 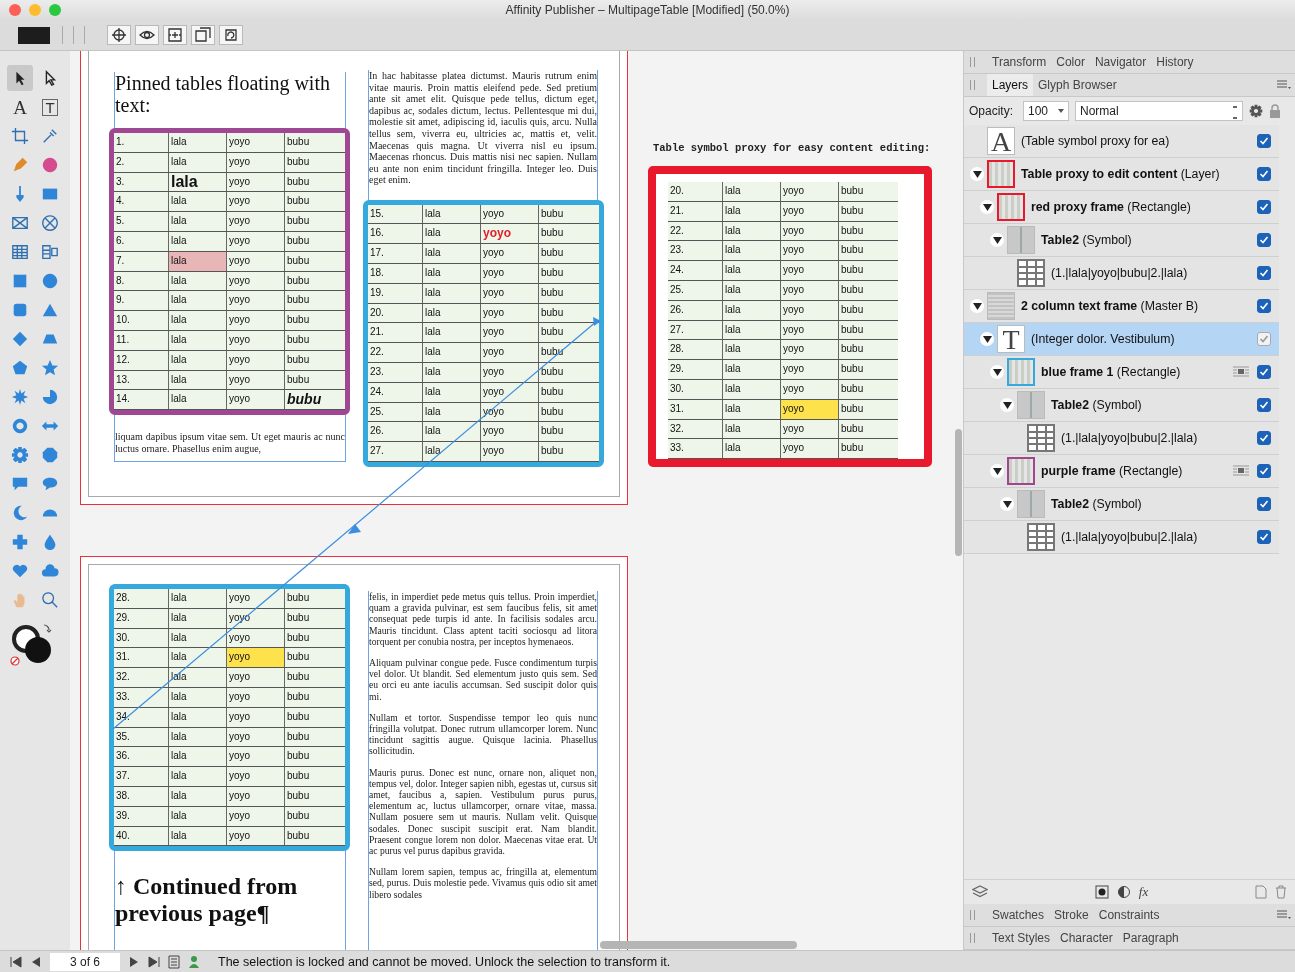 I want to click on layer-row: red proxy frame (Rectangle), so click(x=1121, y=207).